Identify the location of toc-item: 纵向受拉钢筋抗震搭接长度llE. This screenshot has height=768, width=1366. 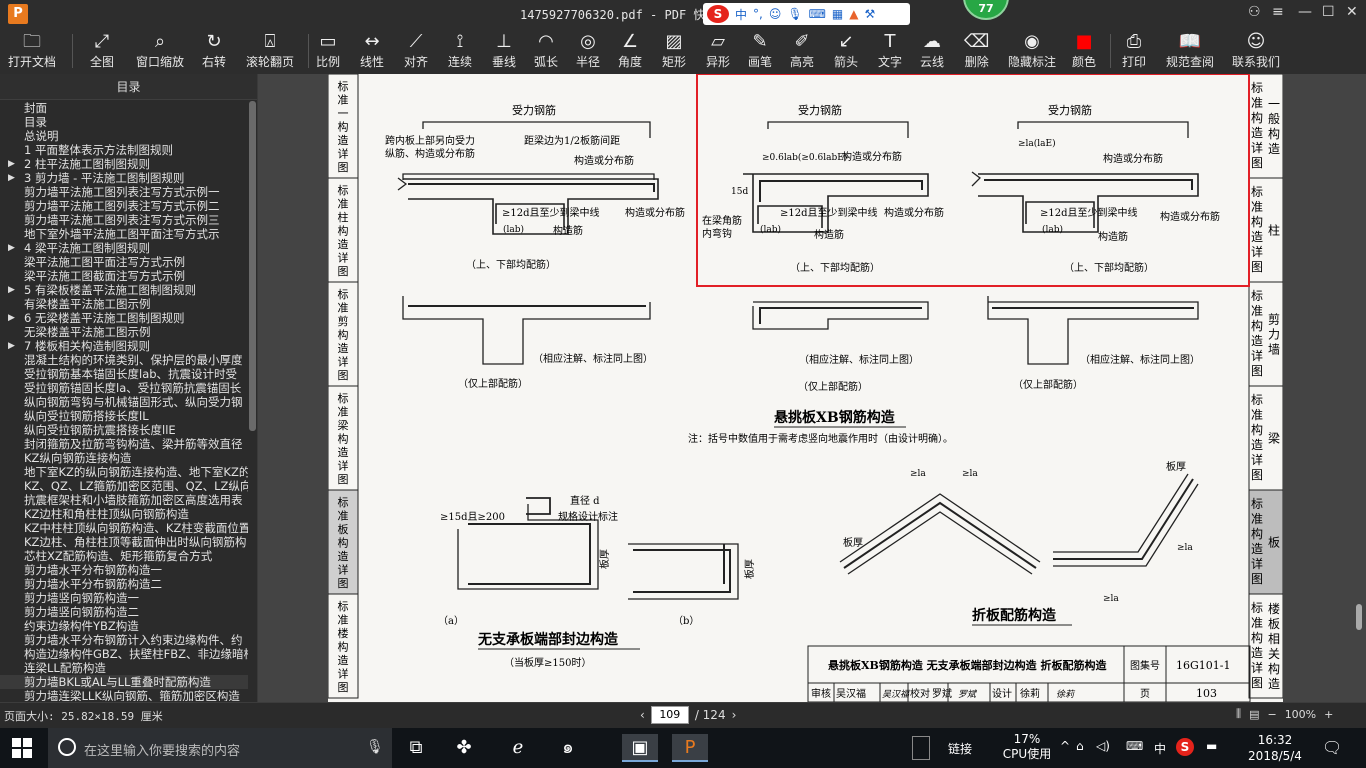
(124, 430).